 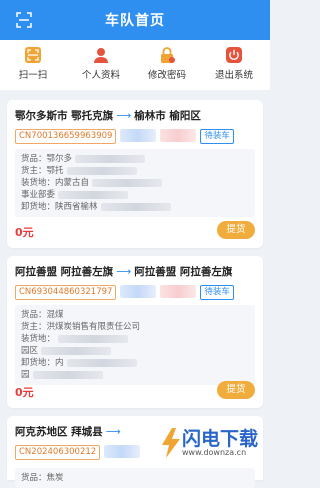 What do you see at coordinates (135, 339) in the screenshot?
I see `detail-line: 装货地：` at bounding box center [135, 339].